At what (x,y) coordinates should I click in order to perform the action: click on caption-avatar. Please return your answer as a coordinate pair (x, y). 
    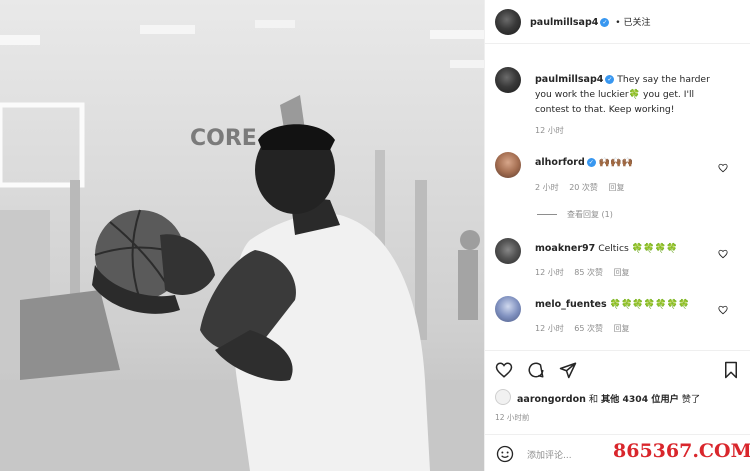
    Looking at the image, I should click on (508, 80).